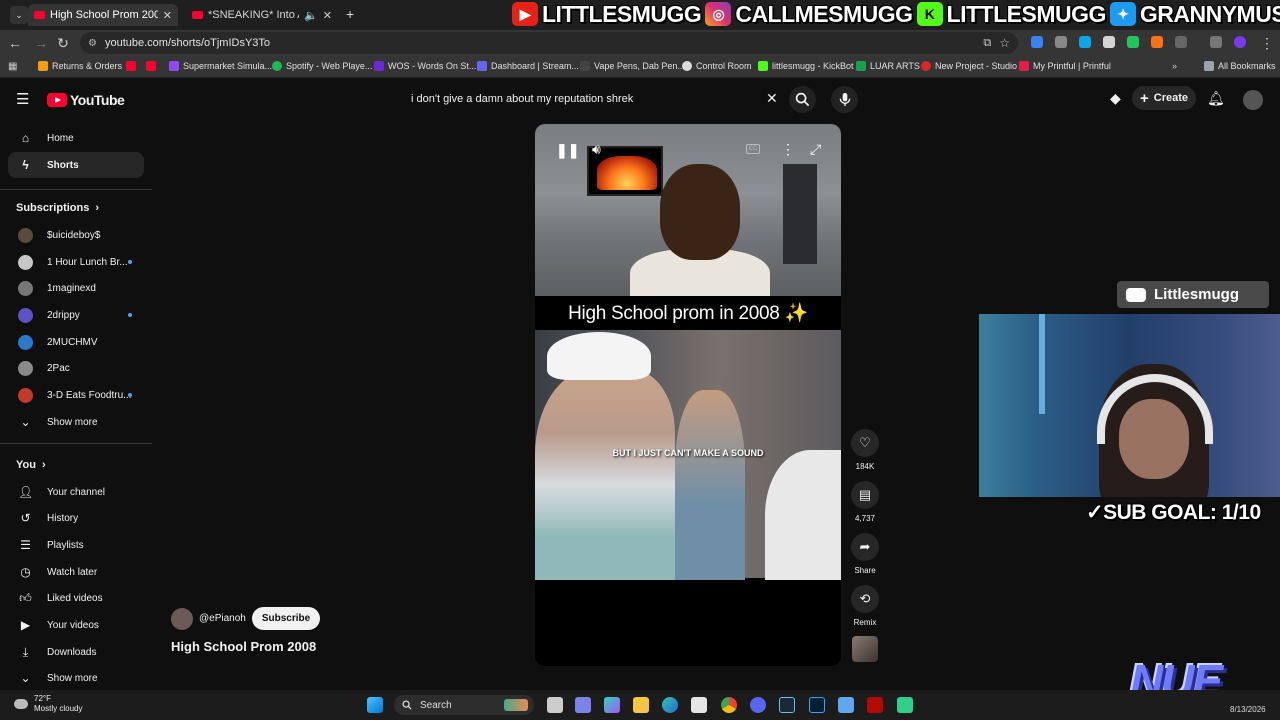 The width and height of the screenshot is (1280, 720). Describe the element at coordinates (57, 208) in the screenshot. I see `subscriptions-heading: Subscriptions ›` at that location.